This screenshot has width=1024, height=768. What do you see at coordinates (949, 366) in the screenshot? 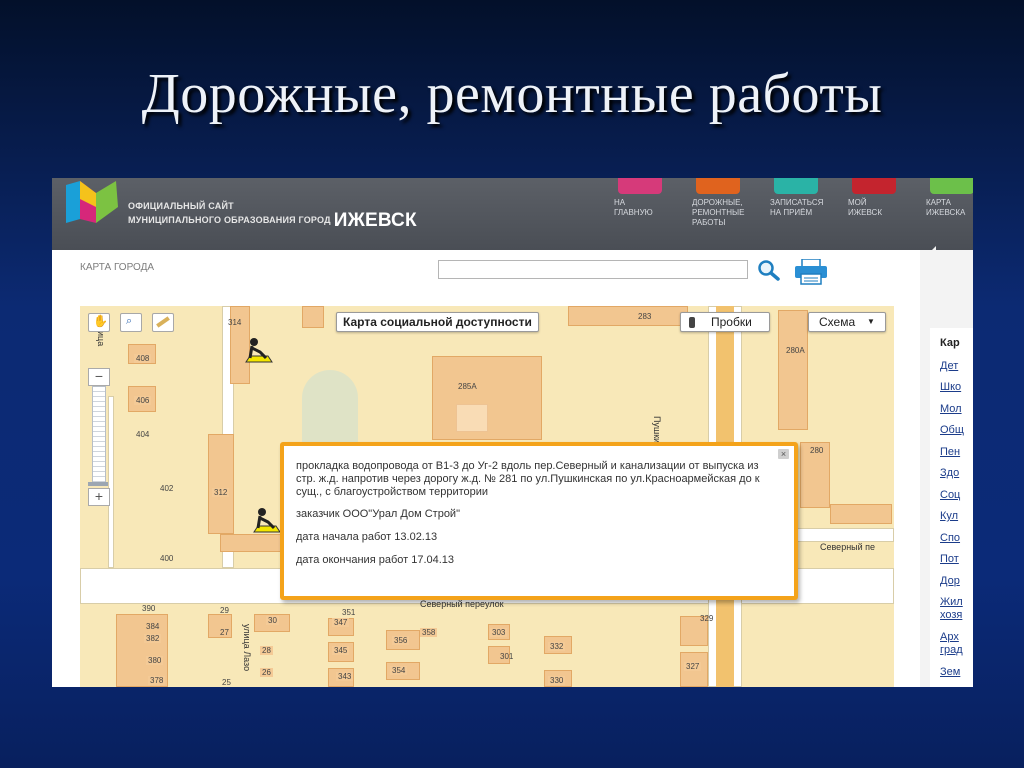
I see `sidebar-link: Дет` at bounding box center [949, 366].